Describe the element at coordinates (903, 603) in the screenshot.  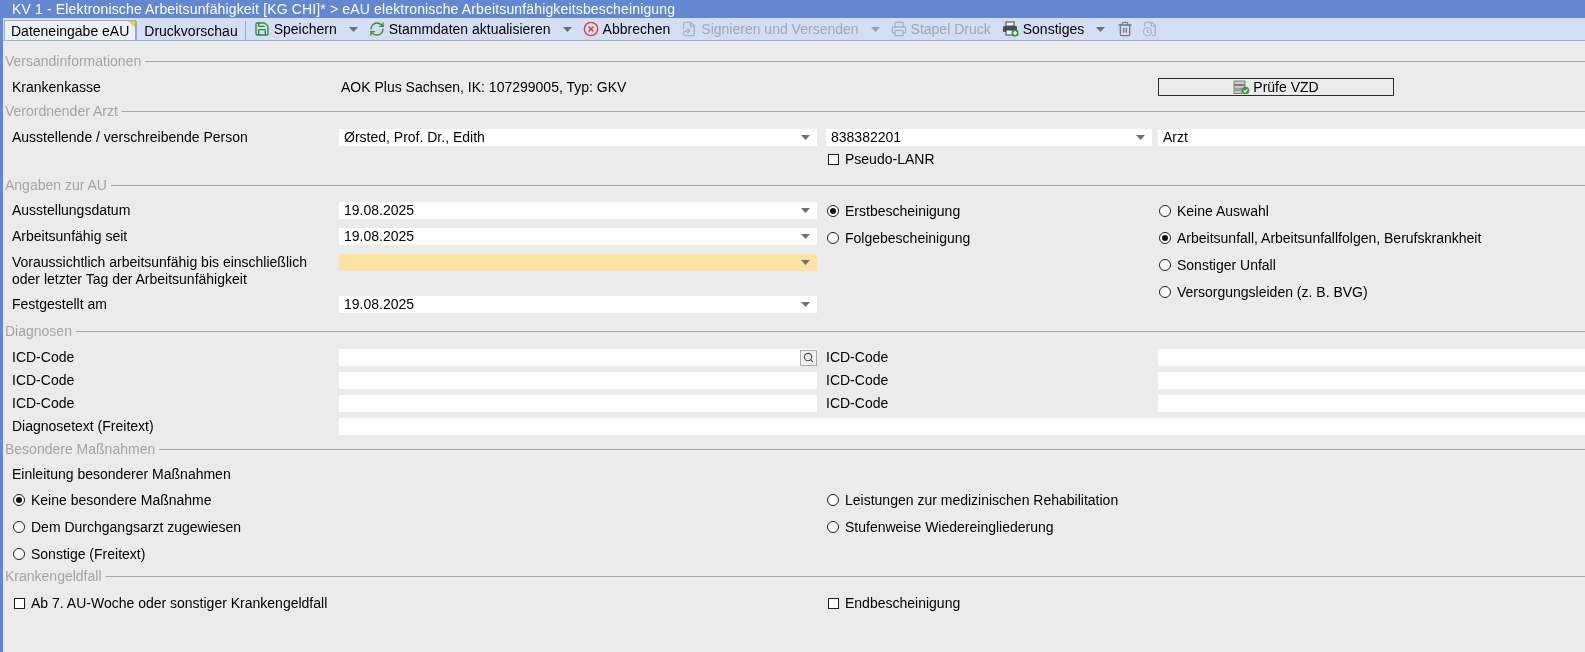
I see `checkbox-label: Endbescheinigung` at that location.